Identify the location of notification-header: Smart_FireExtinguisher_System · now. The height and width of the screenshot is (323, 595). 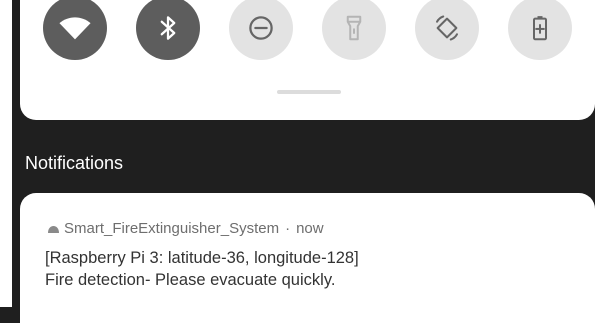
(185, 229).